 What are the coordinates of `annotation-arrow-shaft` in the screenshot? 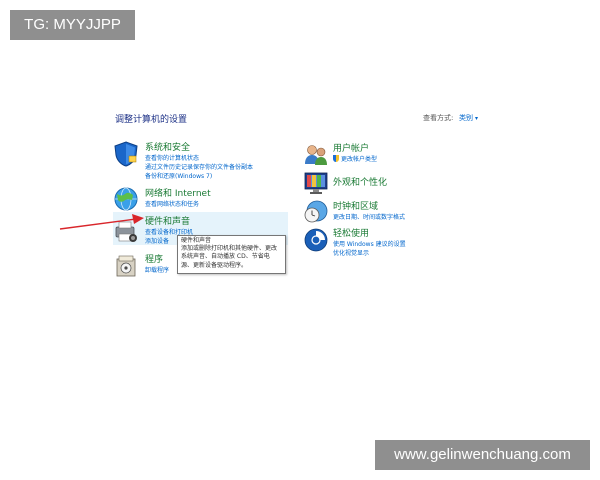 It's located at (98, 224).